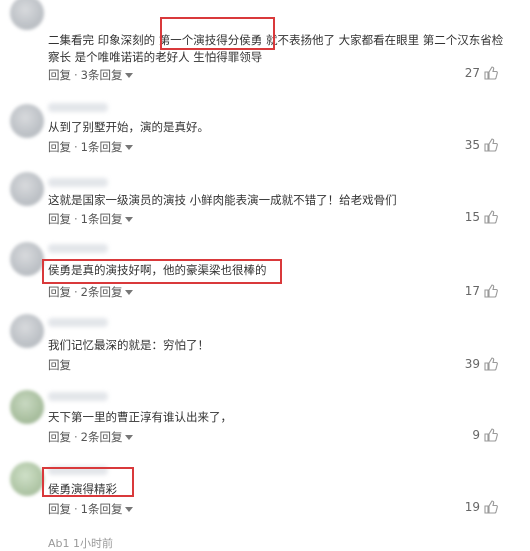 This screenshot has height=551, width=530. I want to click on like-button: 17, so click(481, 291).